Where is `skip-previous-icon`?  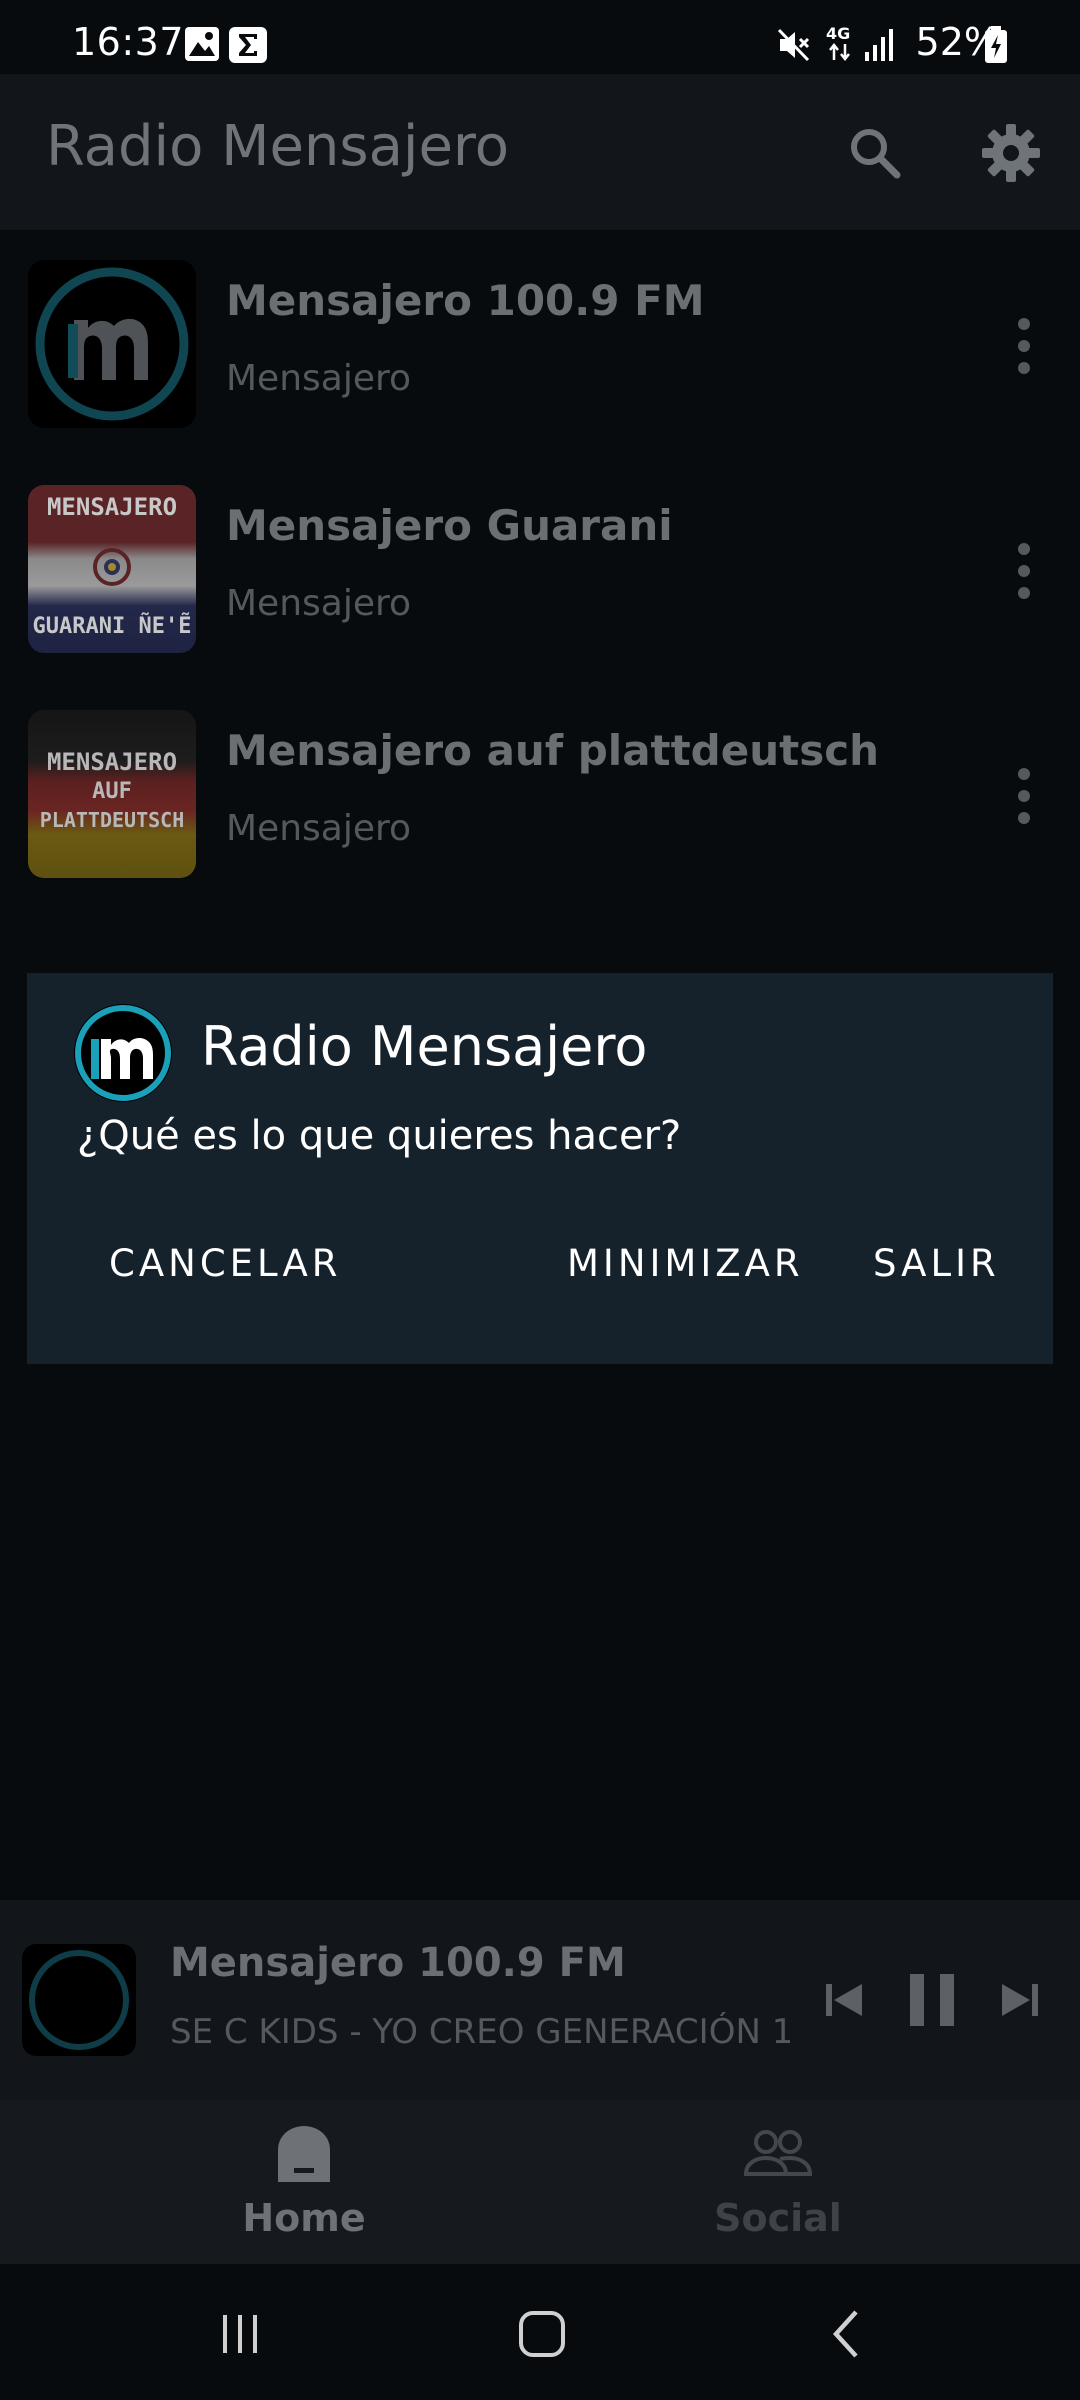 skip-previous-icon is located at coordinates (844, 2000).